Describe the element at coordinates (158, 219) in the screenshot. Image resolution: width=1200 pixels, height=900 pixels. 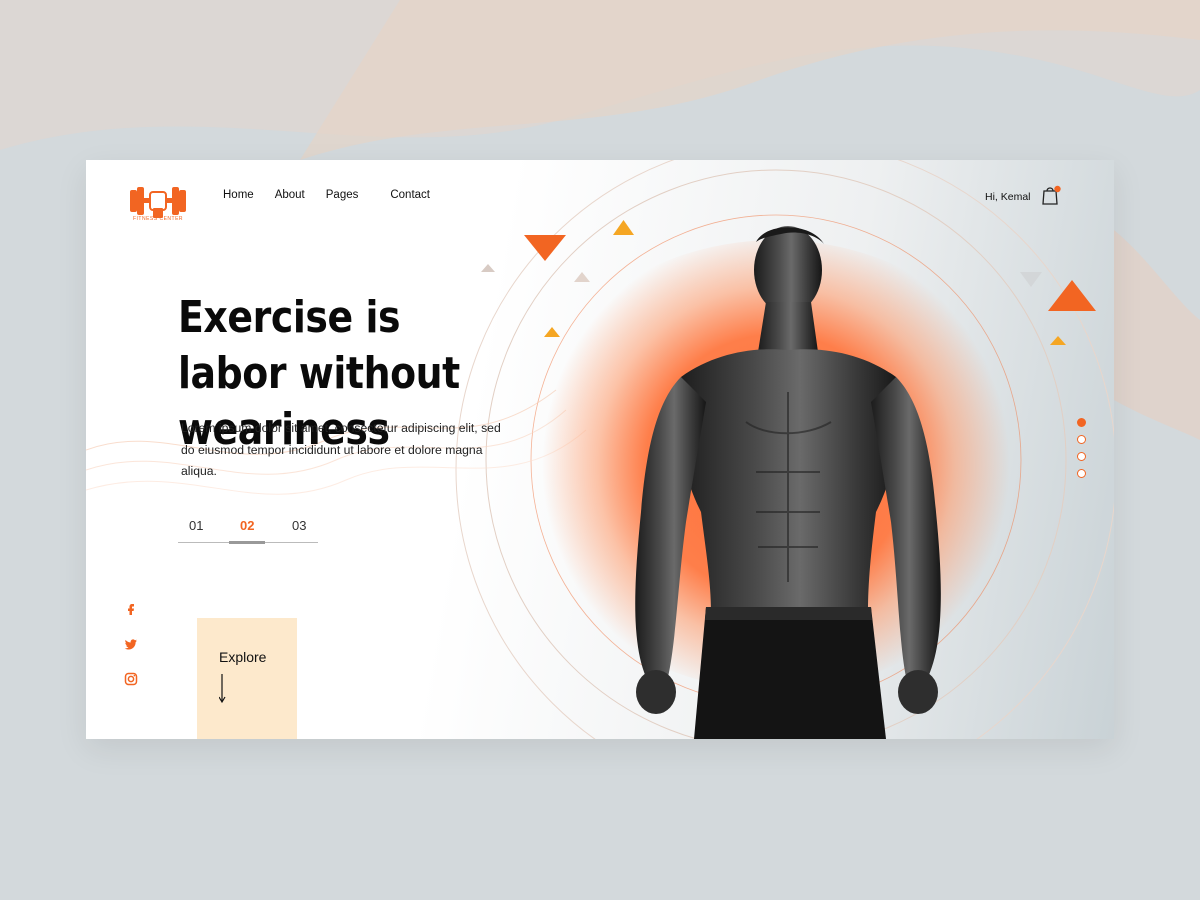
I see `logo-text: FITNESS CENTER` at that location.